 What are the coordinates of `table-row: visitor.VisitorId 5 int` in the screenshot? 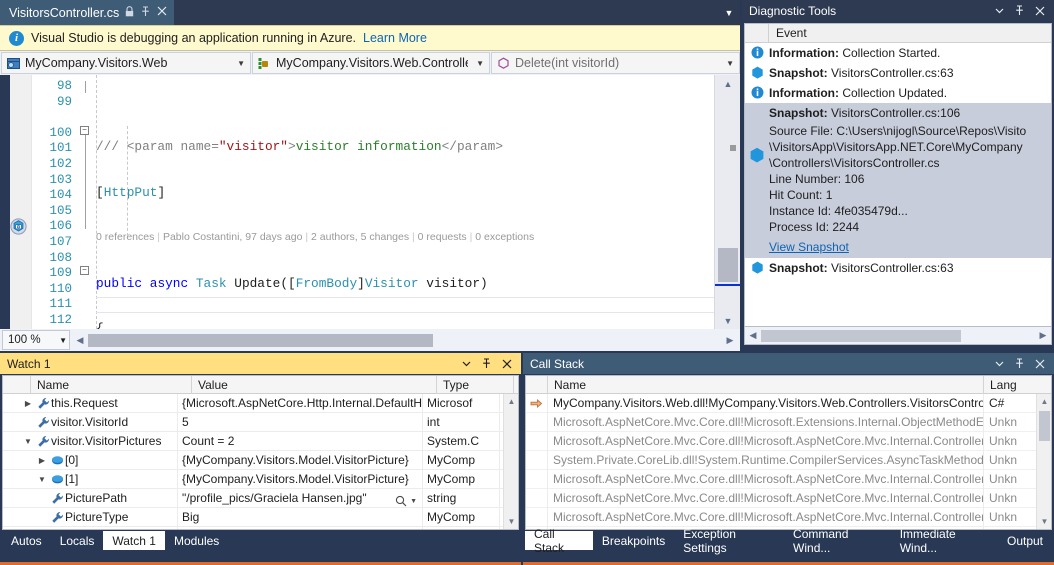 It's located at (260, 422).